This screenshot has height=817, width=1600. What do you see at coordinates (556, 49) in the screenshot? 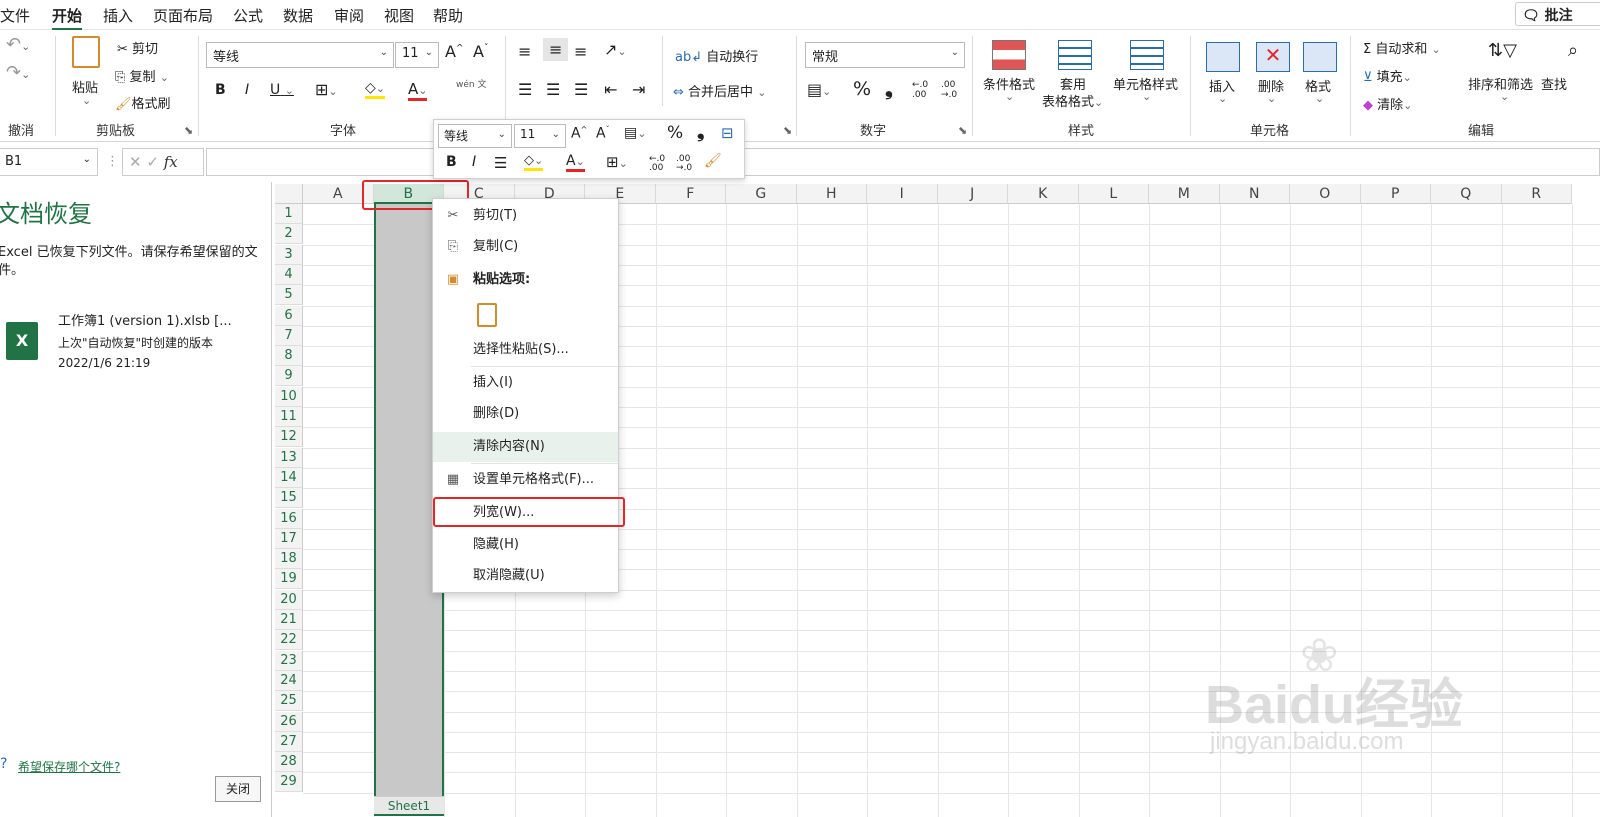
I see `align-middle-icon: ≡` at bounding box center [556, 49].